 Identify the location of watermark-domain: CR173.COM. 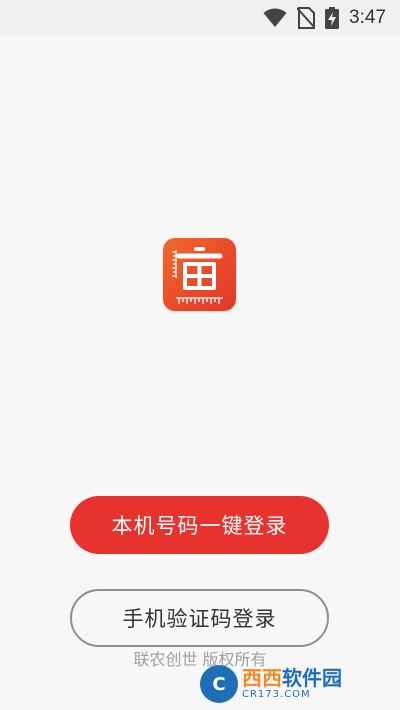
(276, 694).